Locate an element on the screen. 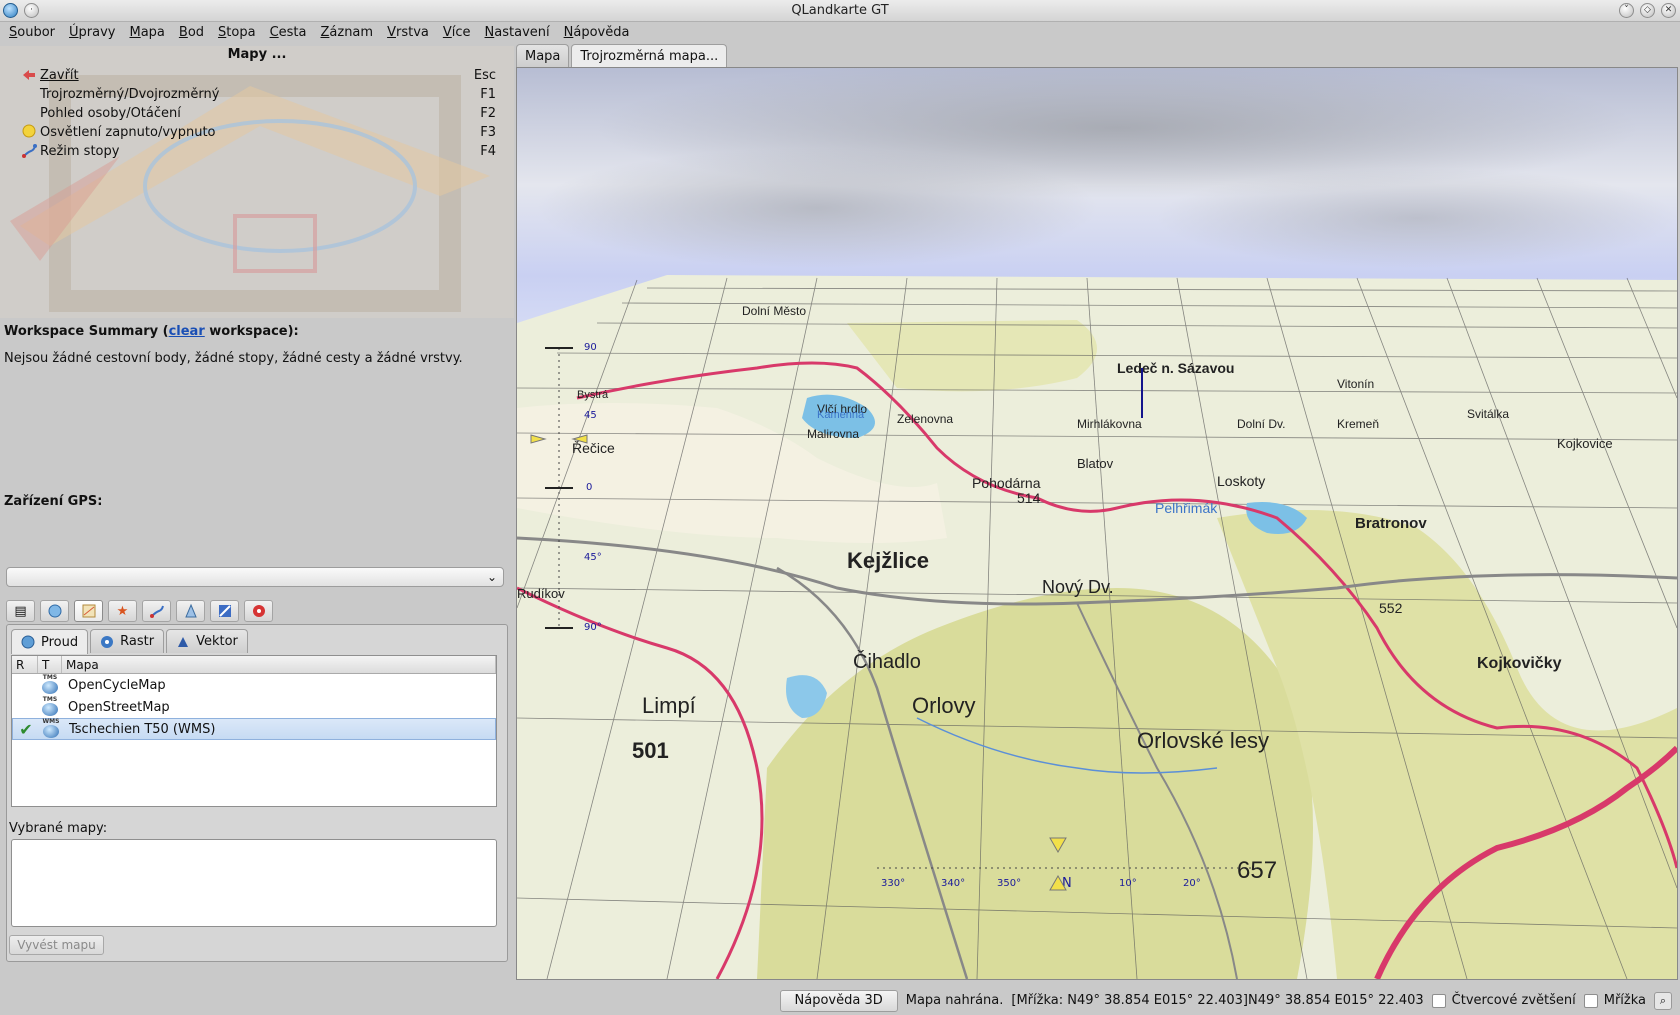 The width and height of the screenshot is (1680, 1015). bulb-icon is located at coordinates (29, 132).